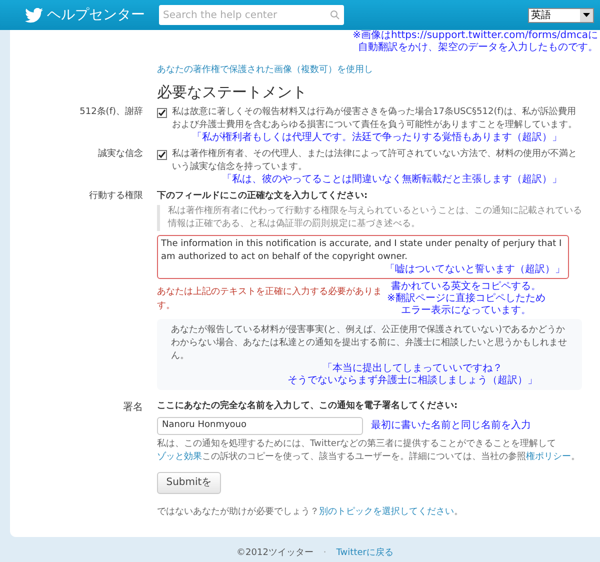  I want to click on statement-field: The information in this notification is accurate, and I state under penalty of perjury that I am authorized to act on behalf of the copyright owner. 「嘘はついてないと誓います（超訳）」, so click(363, 257).